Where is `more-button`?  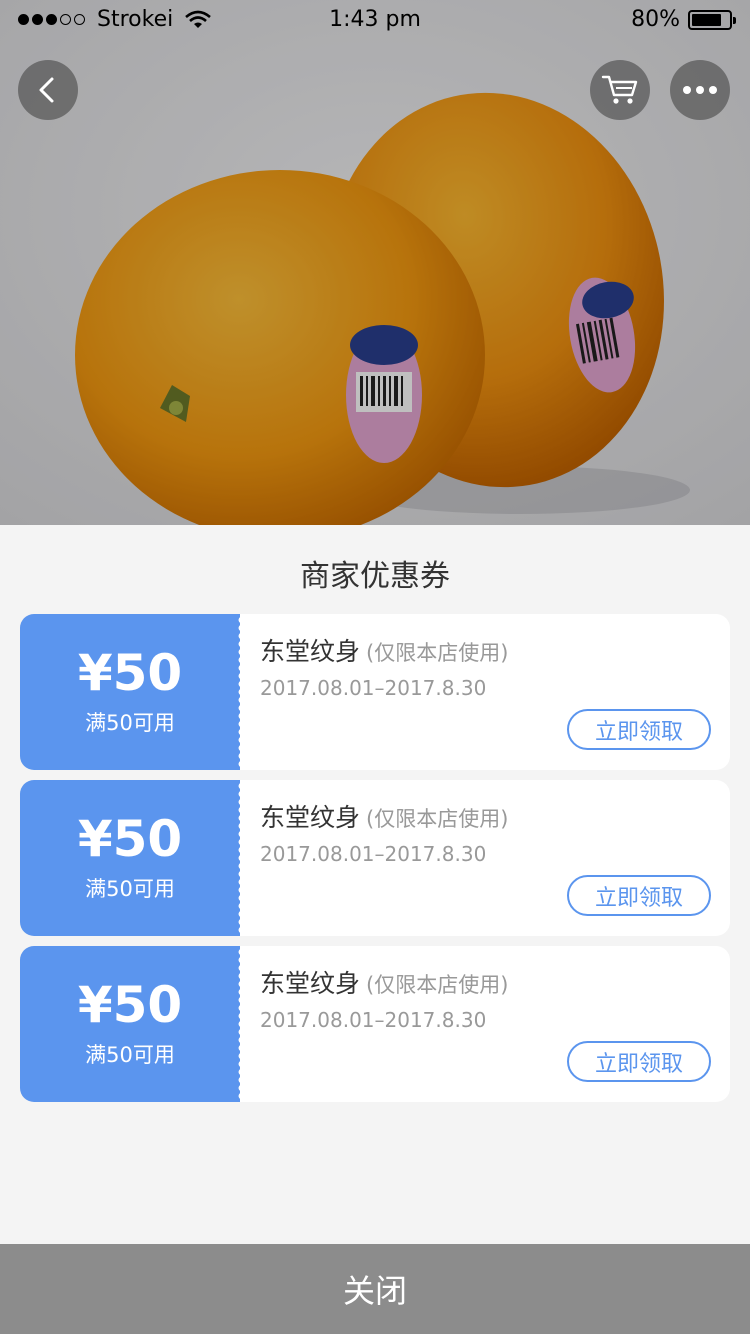 more-button is located at coordinates (700, 90).